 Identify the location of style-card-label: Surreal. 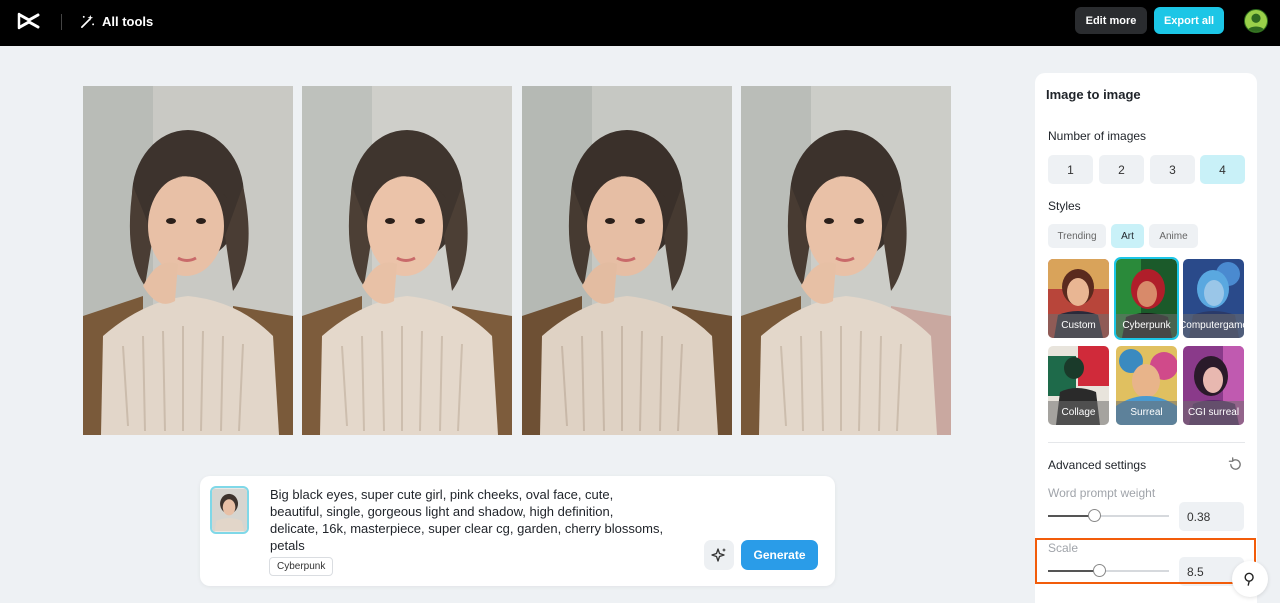
(1146, 413).